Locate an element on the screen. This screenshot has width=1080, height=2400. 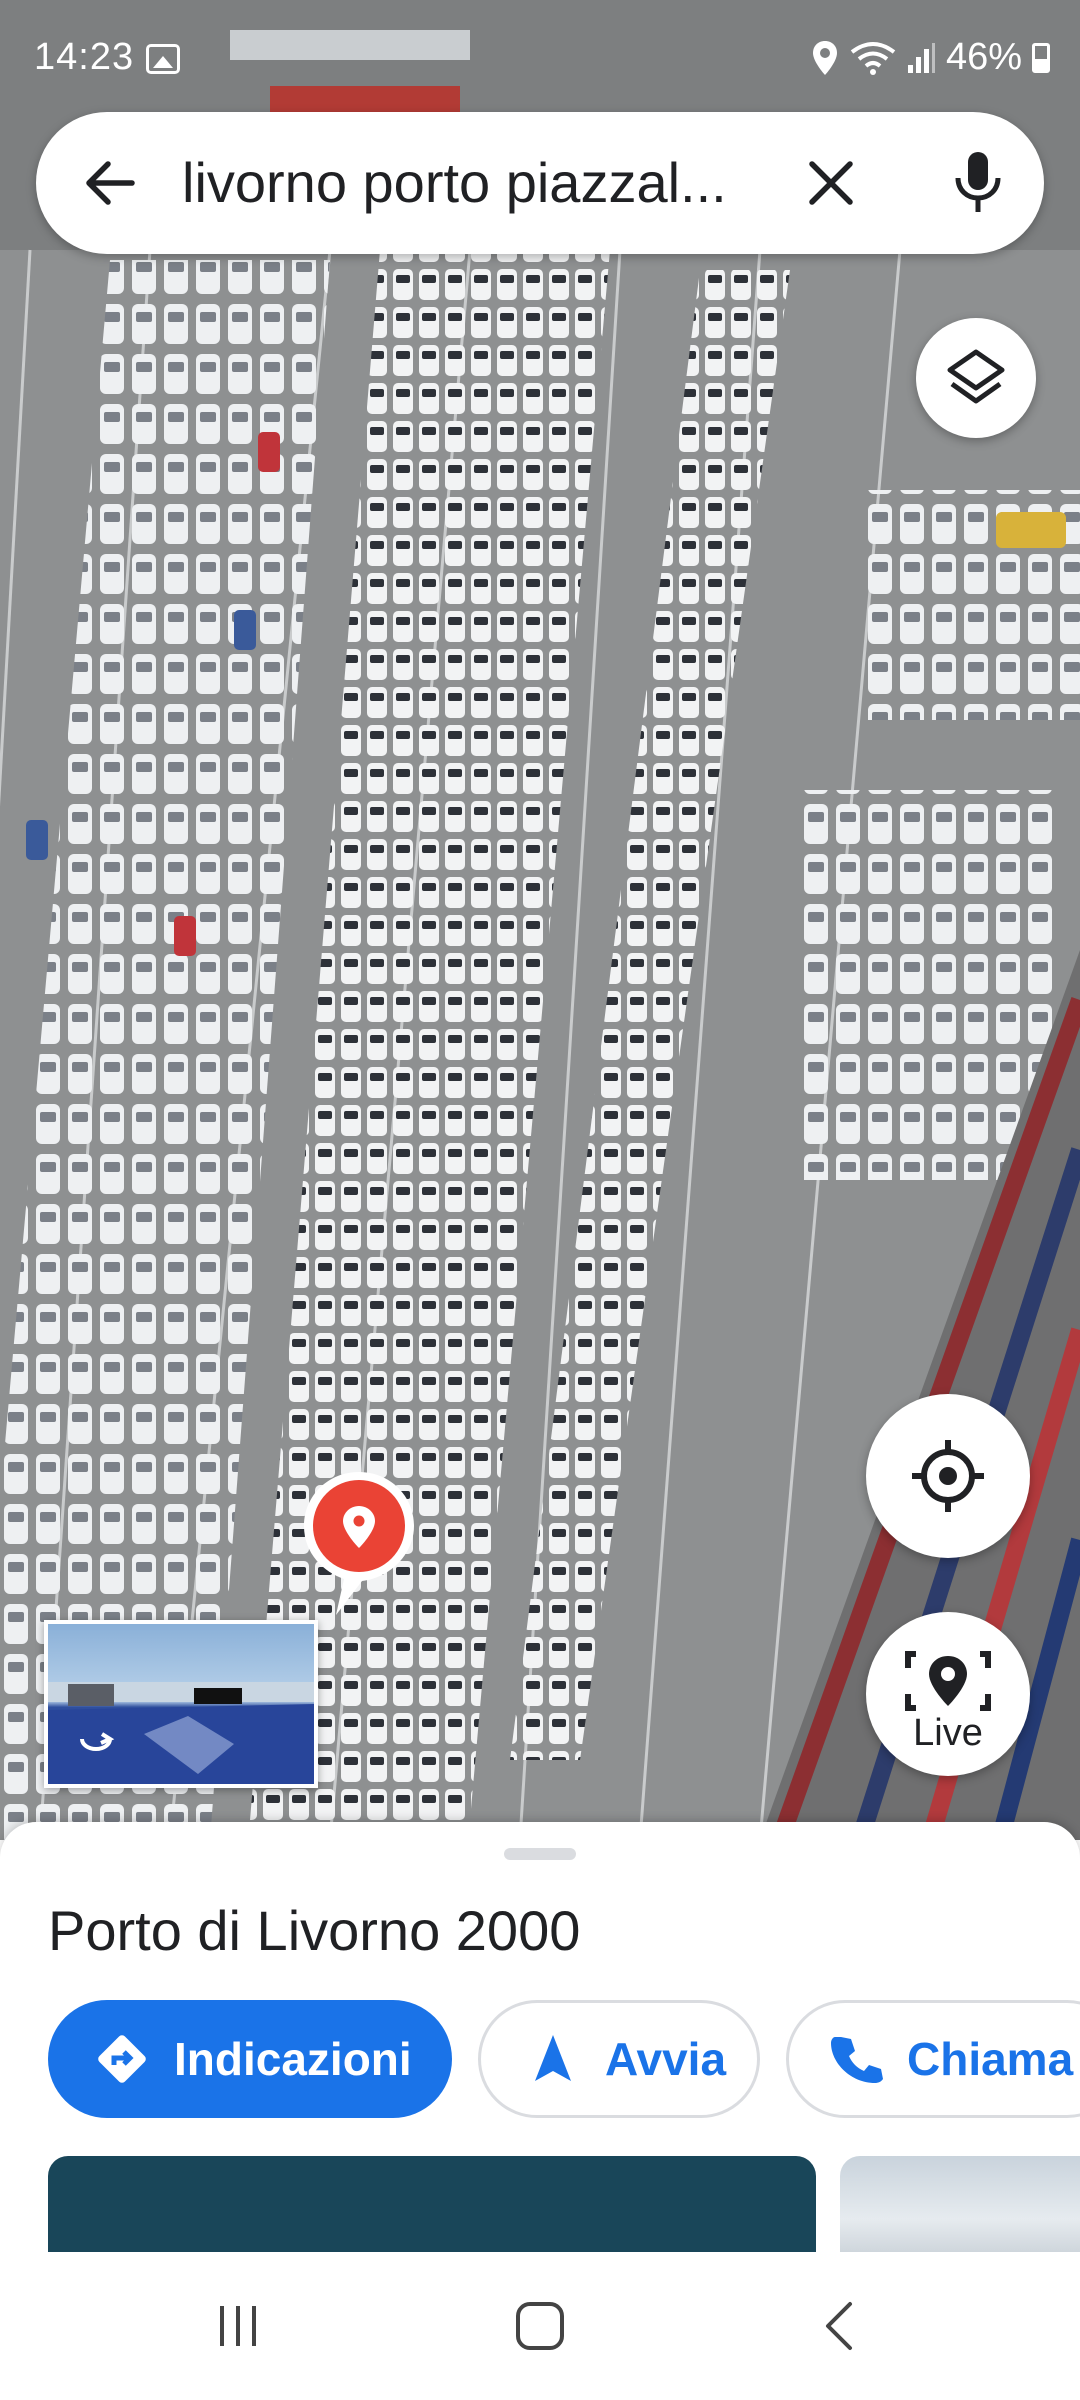
back-icon is located at coordinates (842, 2326).